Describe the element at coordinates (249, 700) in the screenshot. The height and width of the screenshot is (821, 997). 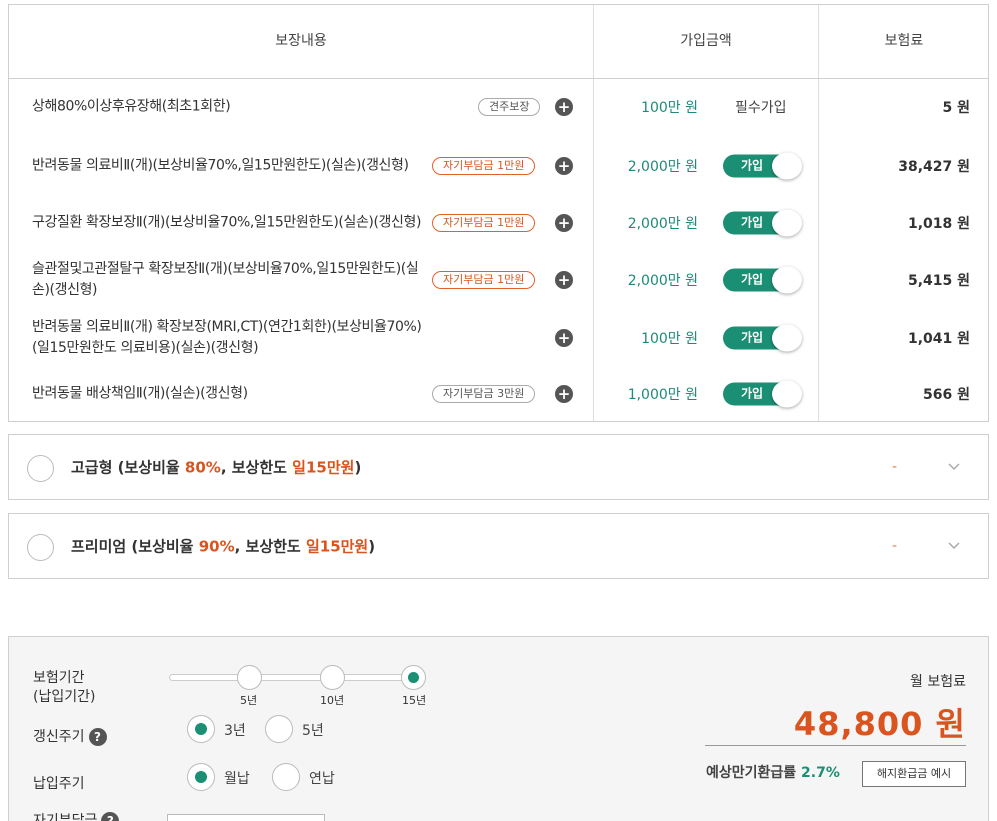
I see `period-value: 5년` at that location.